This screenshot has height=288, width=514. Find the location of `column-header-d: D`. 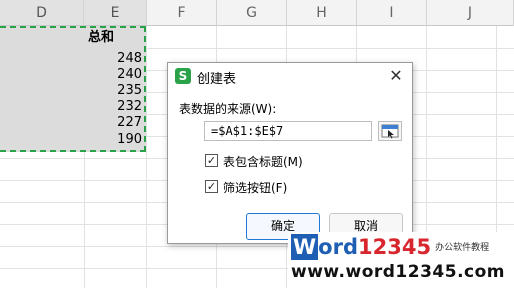

column-header-d: D is located at coordinates (42, 13).